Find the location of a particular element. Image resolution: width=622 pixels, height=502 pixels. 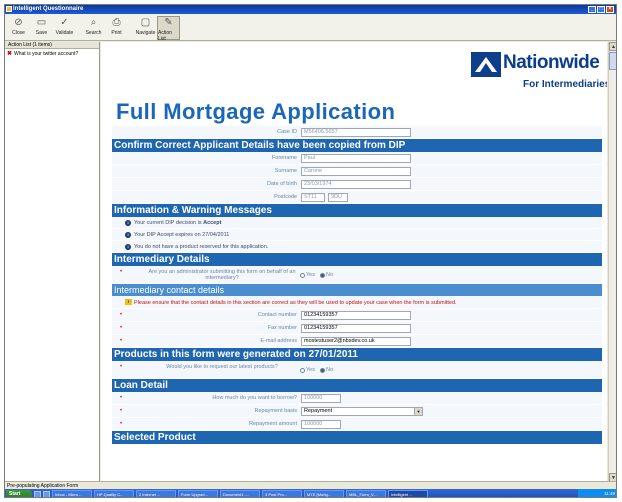

scroll-thumb is located at coordinates (612, 61).